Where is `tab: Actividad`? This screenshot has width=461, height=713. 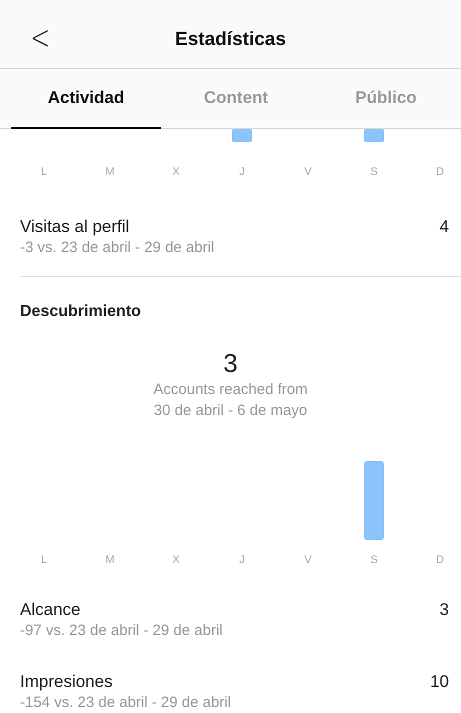 tab: Actividad is located at coordinates (86, 99).